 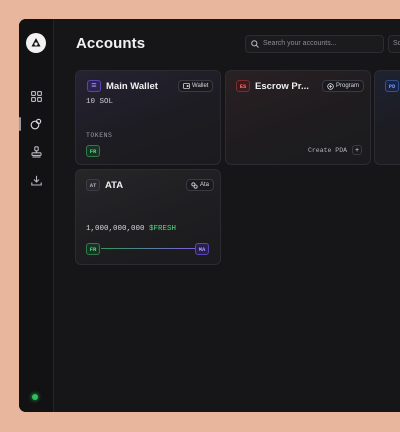 I want to click on account-card-ata: AT ATA Ata 1,000,000,000 $FRESH FR MA, so click(x=148, y=217).